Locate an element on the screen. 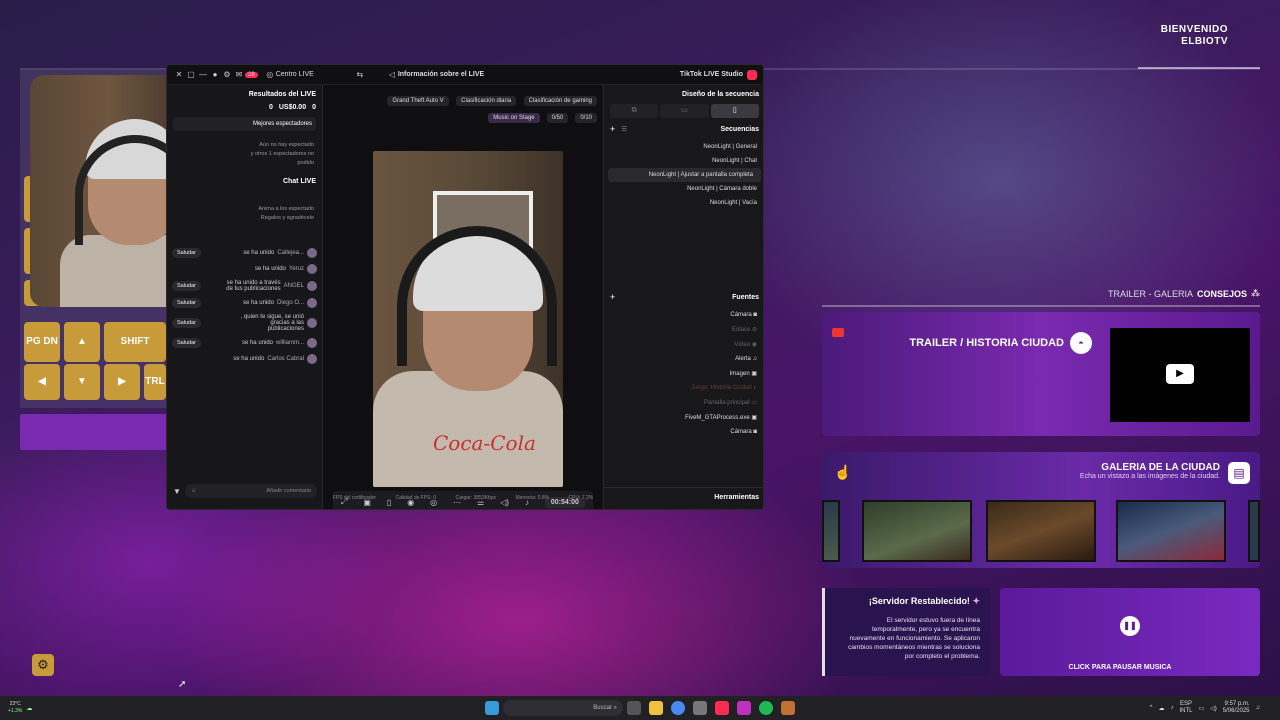 The width and height of the screenshot is (1280, 720). spotify-icon is located at coordinates (766, 708).